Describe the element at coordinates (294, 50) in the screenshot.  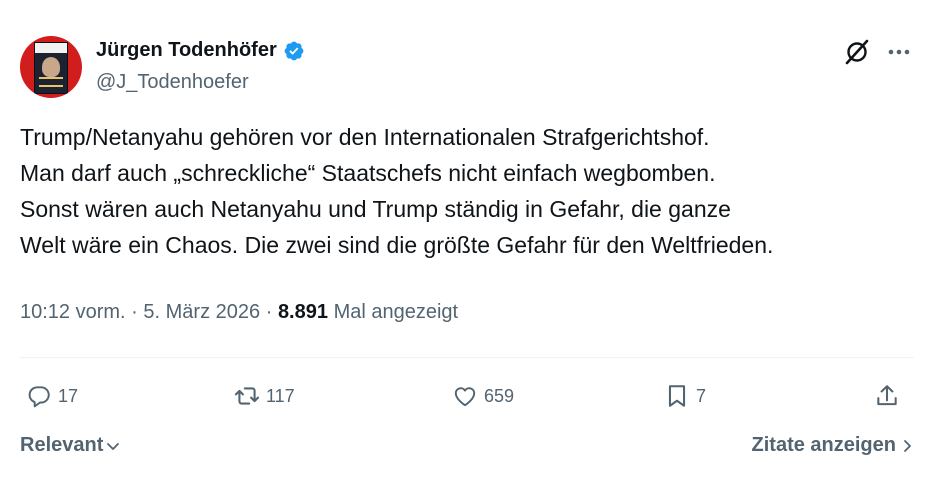
I see `verified-badge-icon` at that location.